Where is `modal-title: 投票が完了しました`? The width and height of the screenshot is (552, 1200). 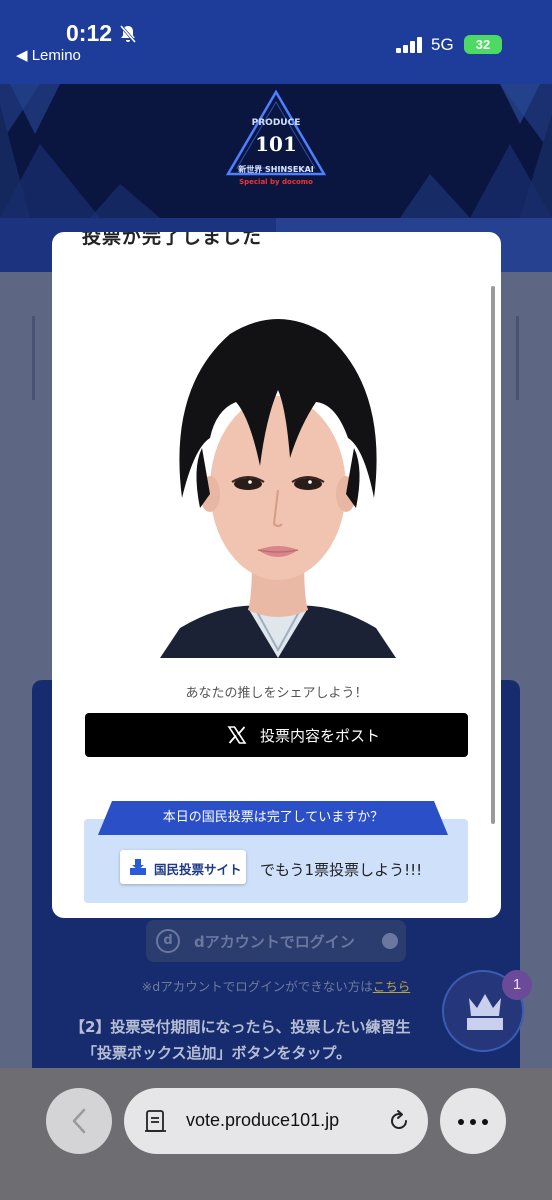 modal-title: 投票が完了しました is located at coordinates (172, 240).